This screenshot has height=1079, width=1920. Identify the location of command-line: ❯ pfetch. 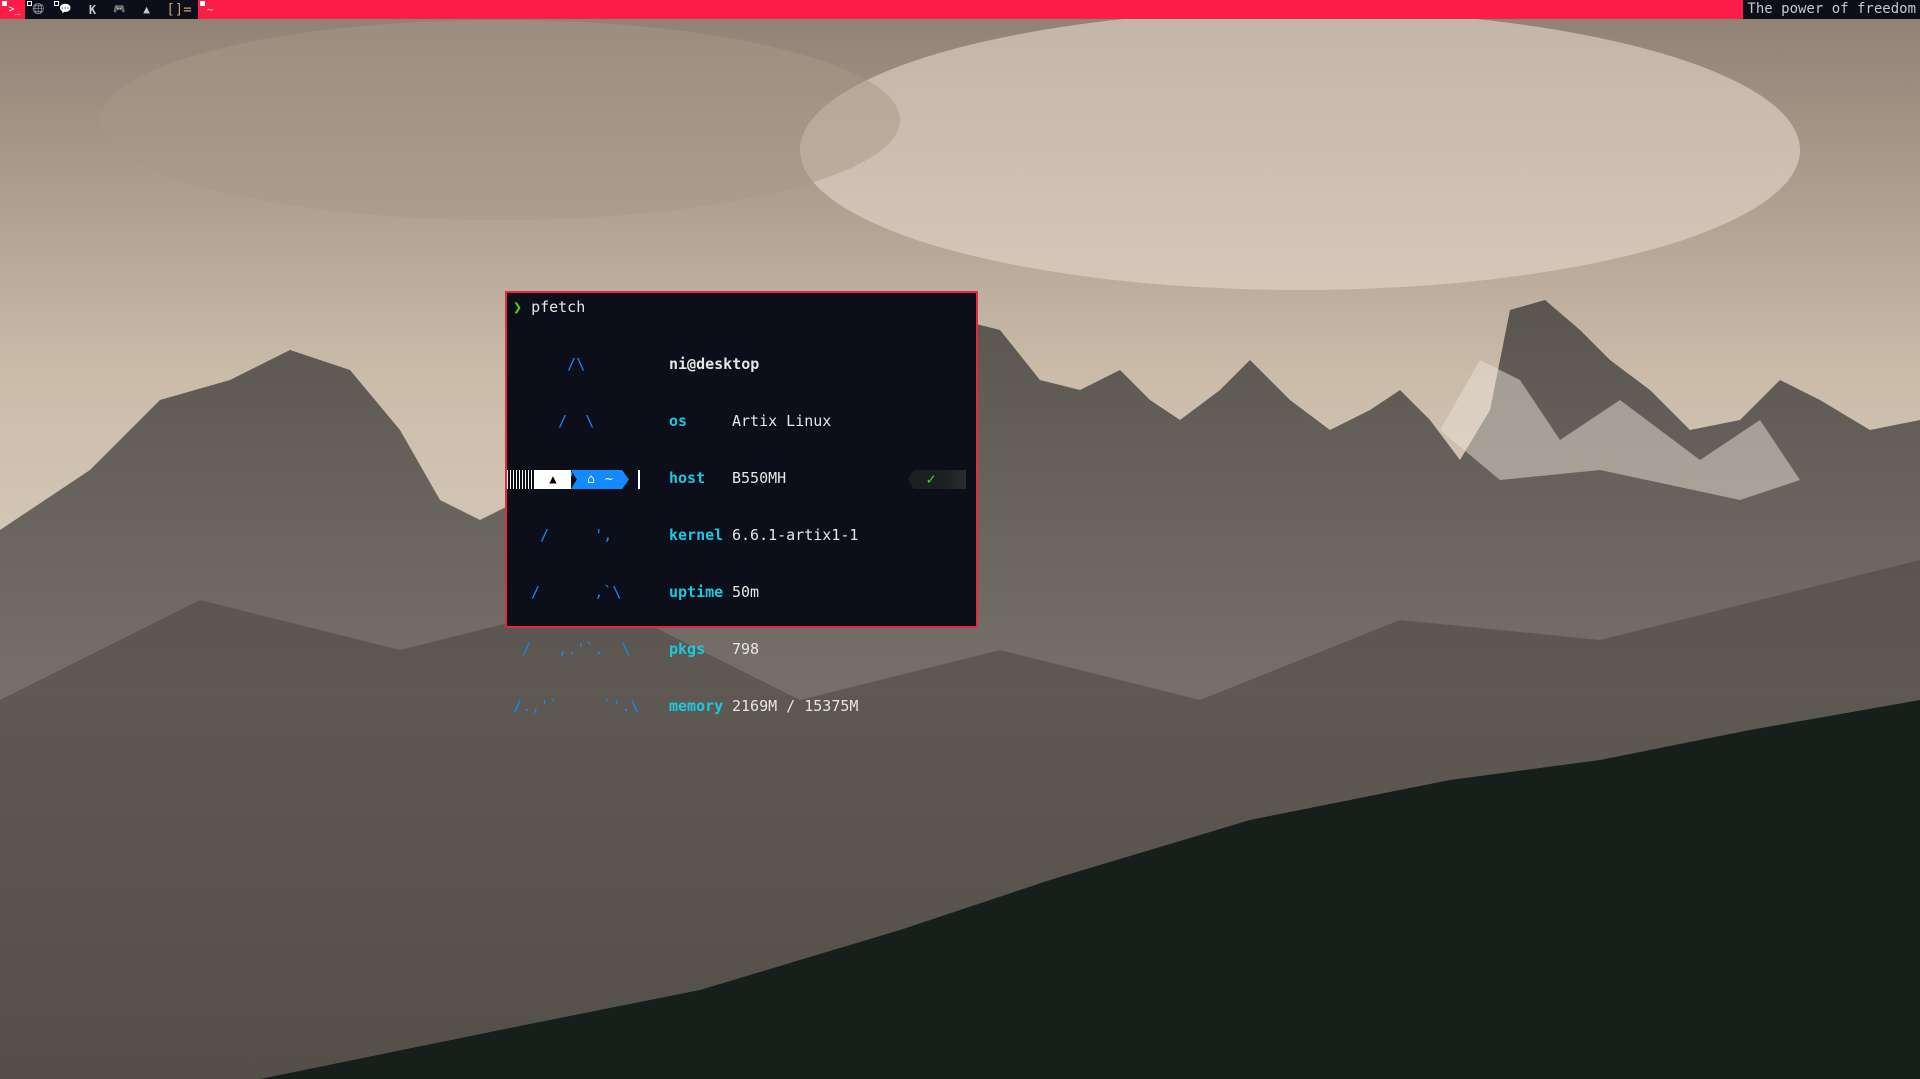
(741, 307).